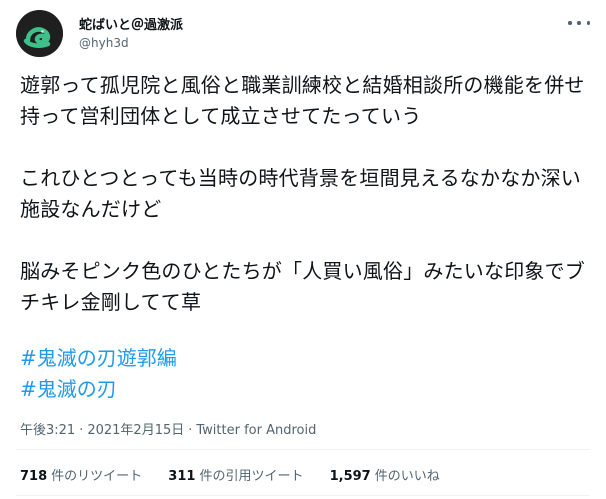  What do you see at coordinates (182, 476) in the screenshot?
I see `quotes-count: 311` at bounding box center [182, 476].